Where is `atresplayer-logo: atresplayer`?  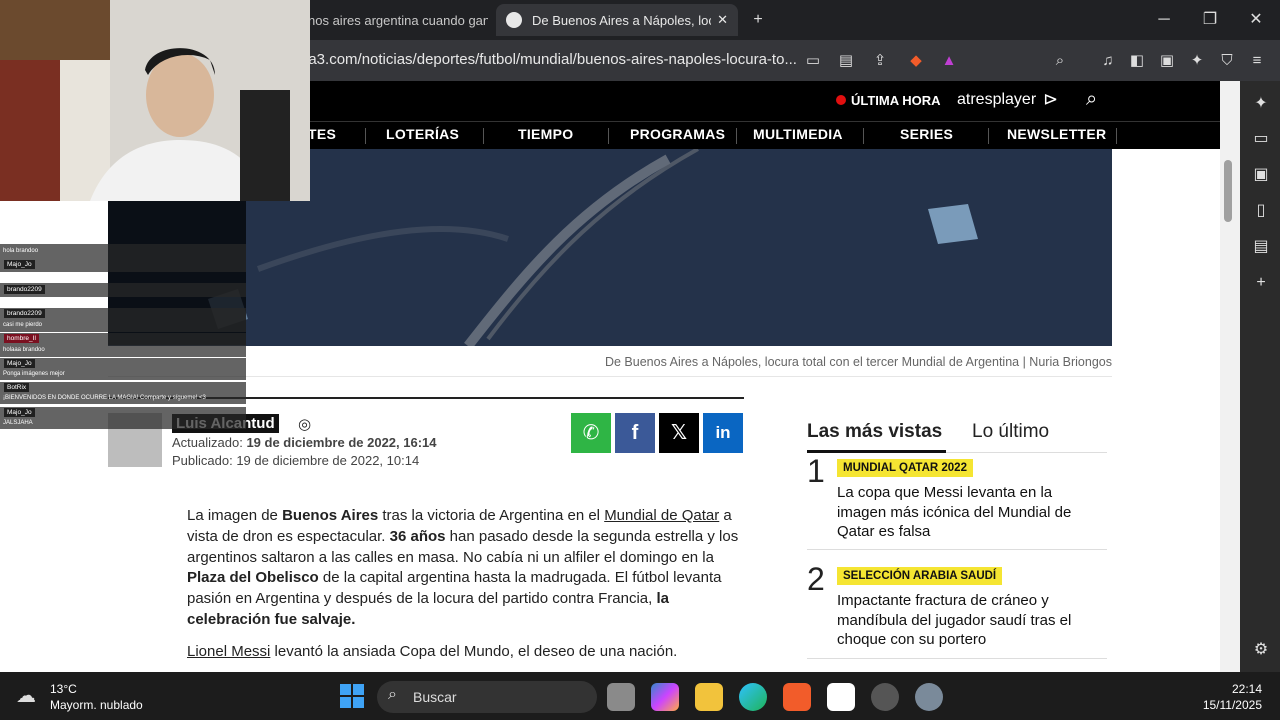 atresplayer-logo: atresplayer is located at coordinates (996, 100).